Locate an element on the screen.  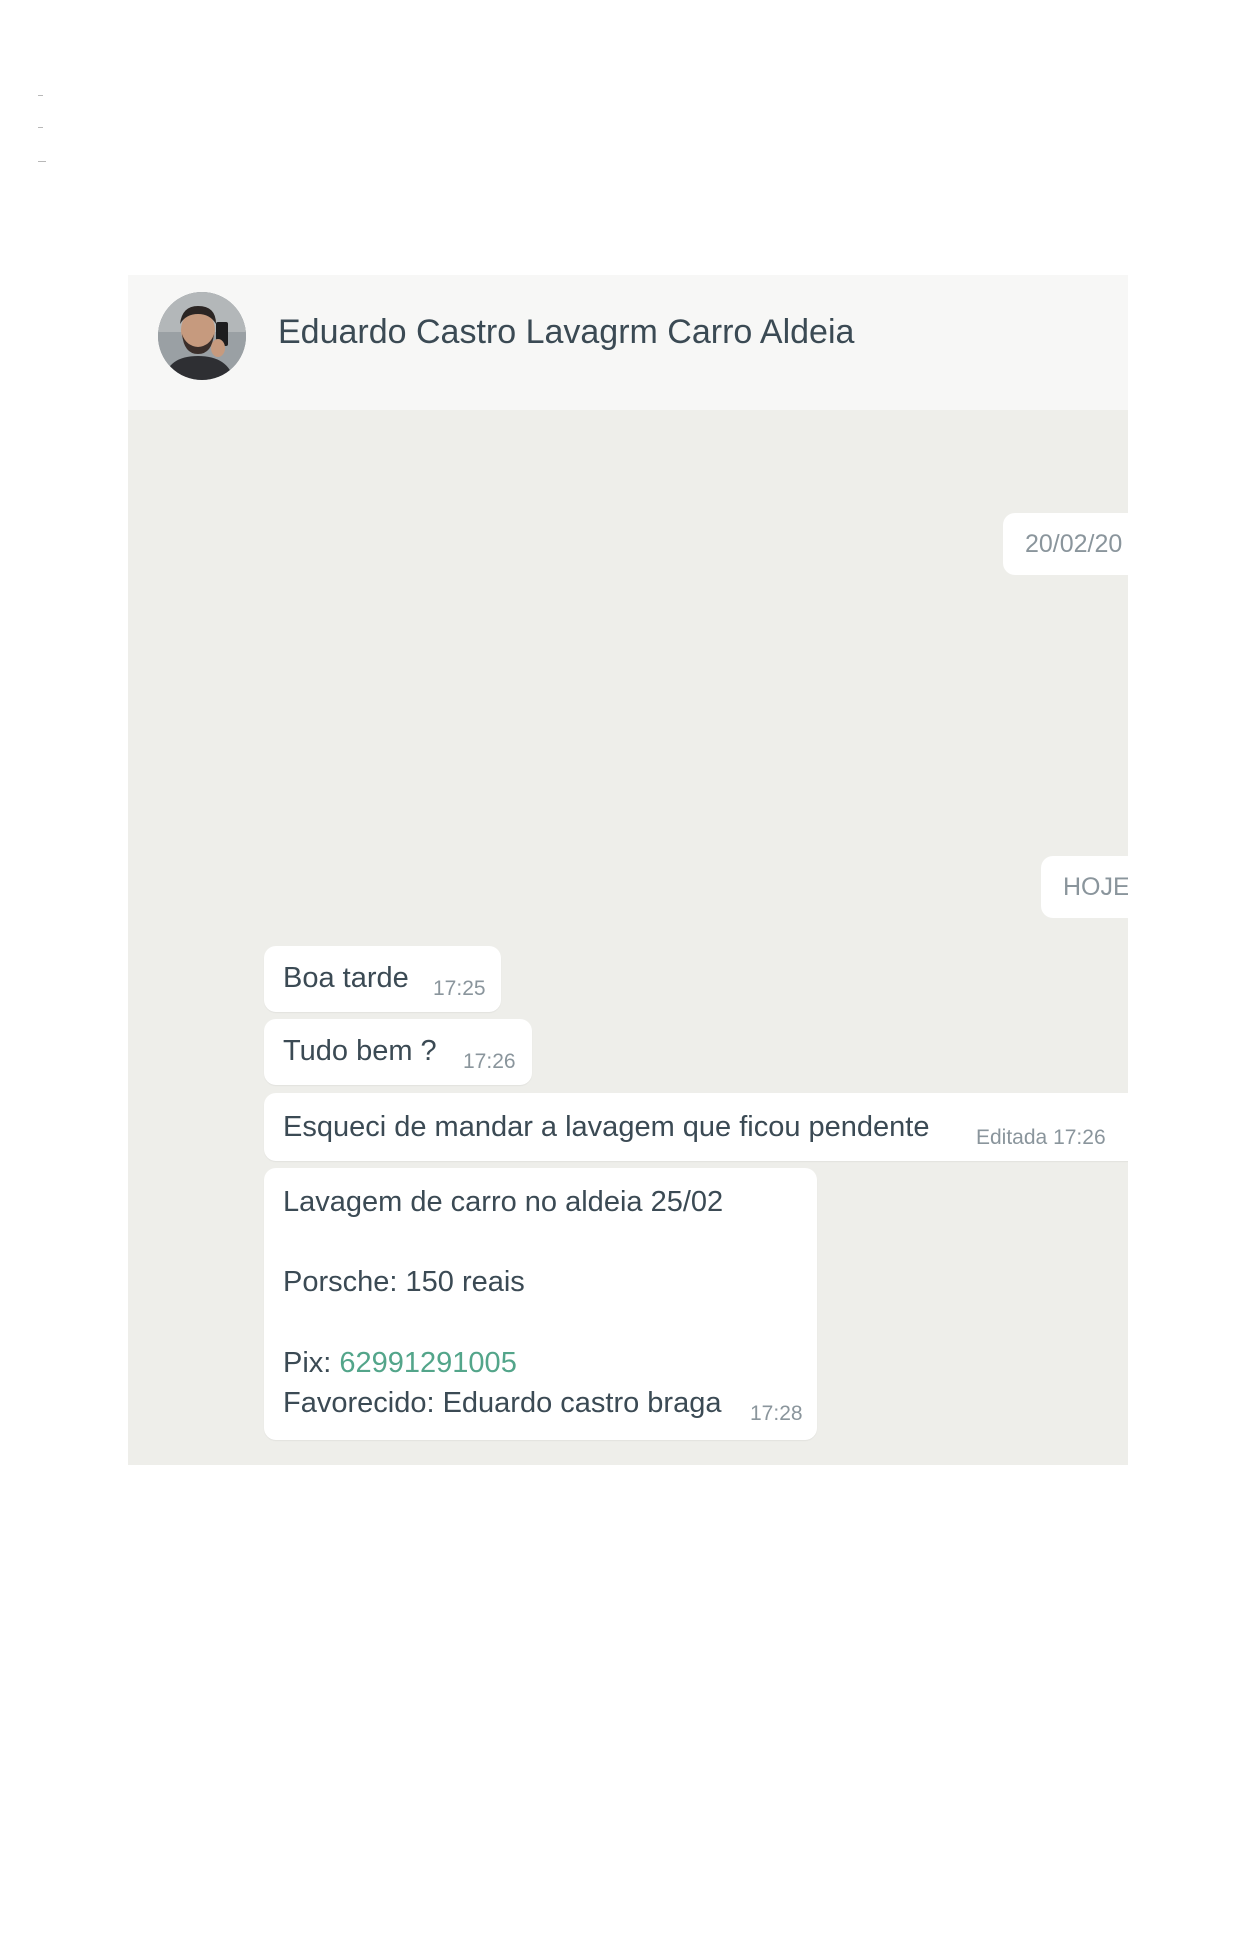
message-text: Boa tarde is located at coordinates (346, 978).